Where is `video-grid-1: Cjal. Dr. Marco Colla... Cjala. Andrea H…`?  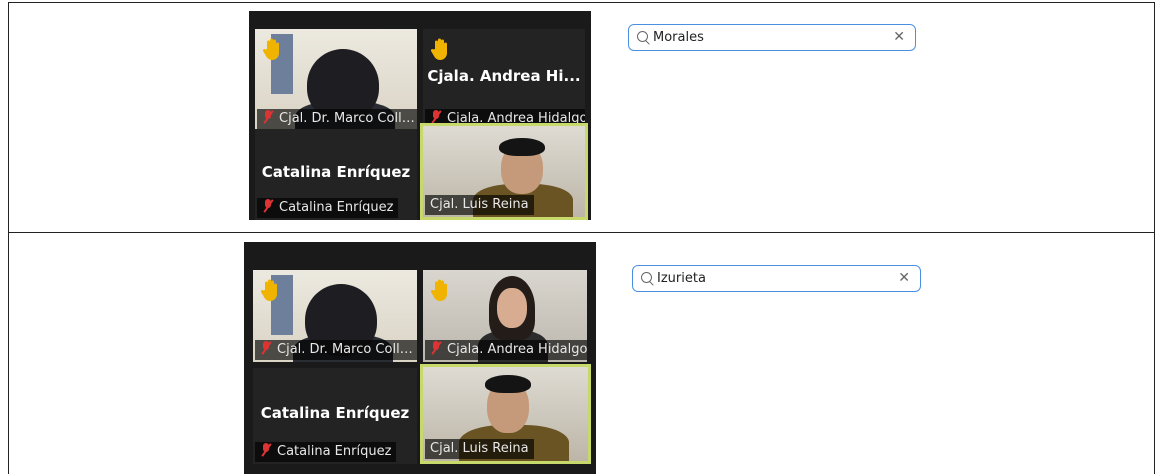
video-grid-1: Cjal. Dr. Marco Colla... Cjala. Andrea H… is located at coordinates (420, 115).